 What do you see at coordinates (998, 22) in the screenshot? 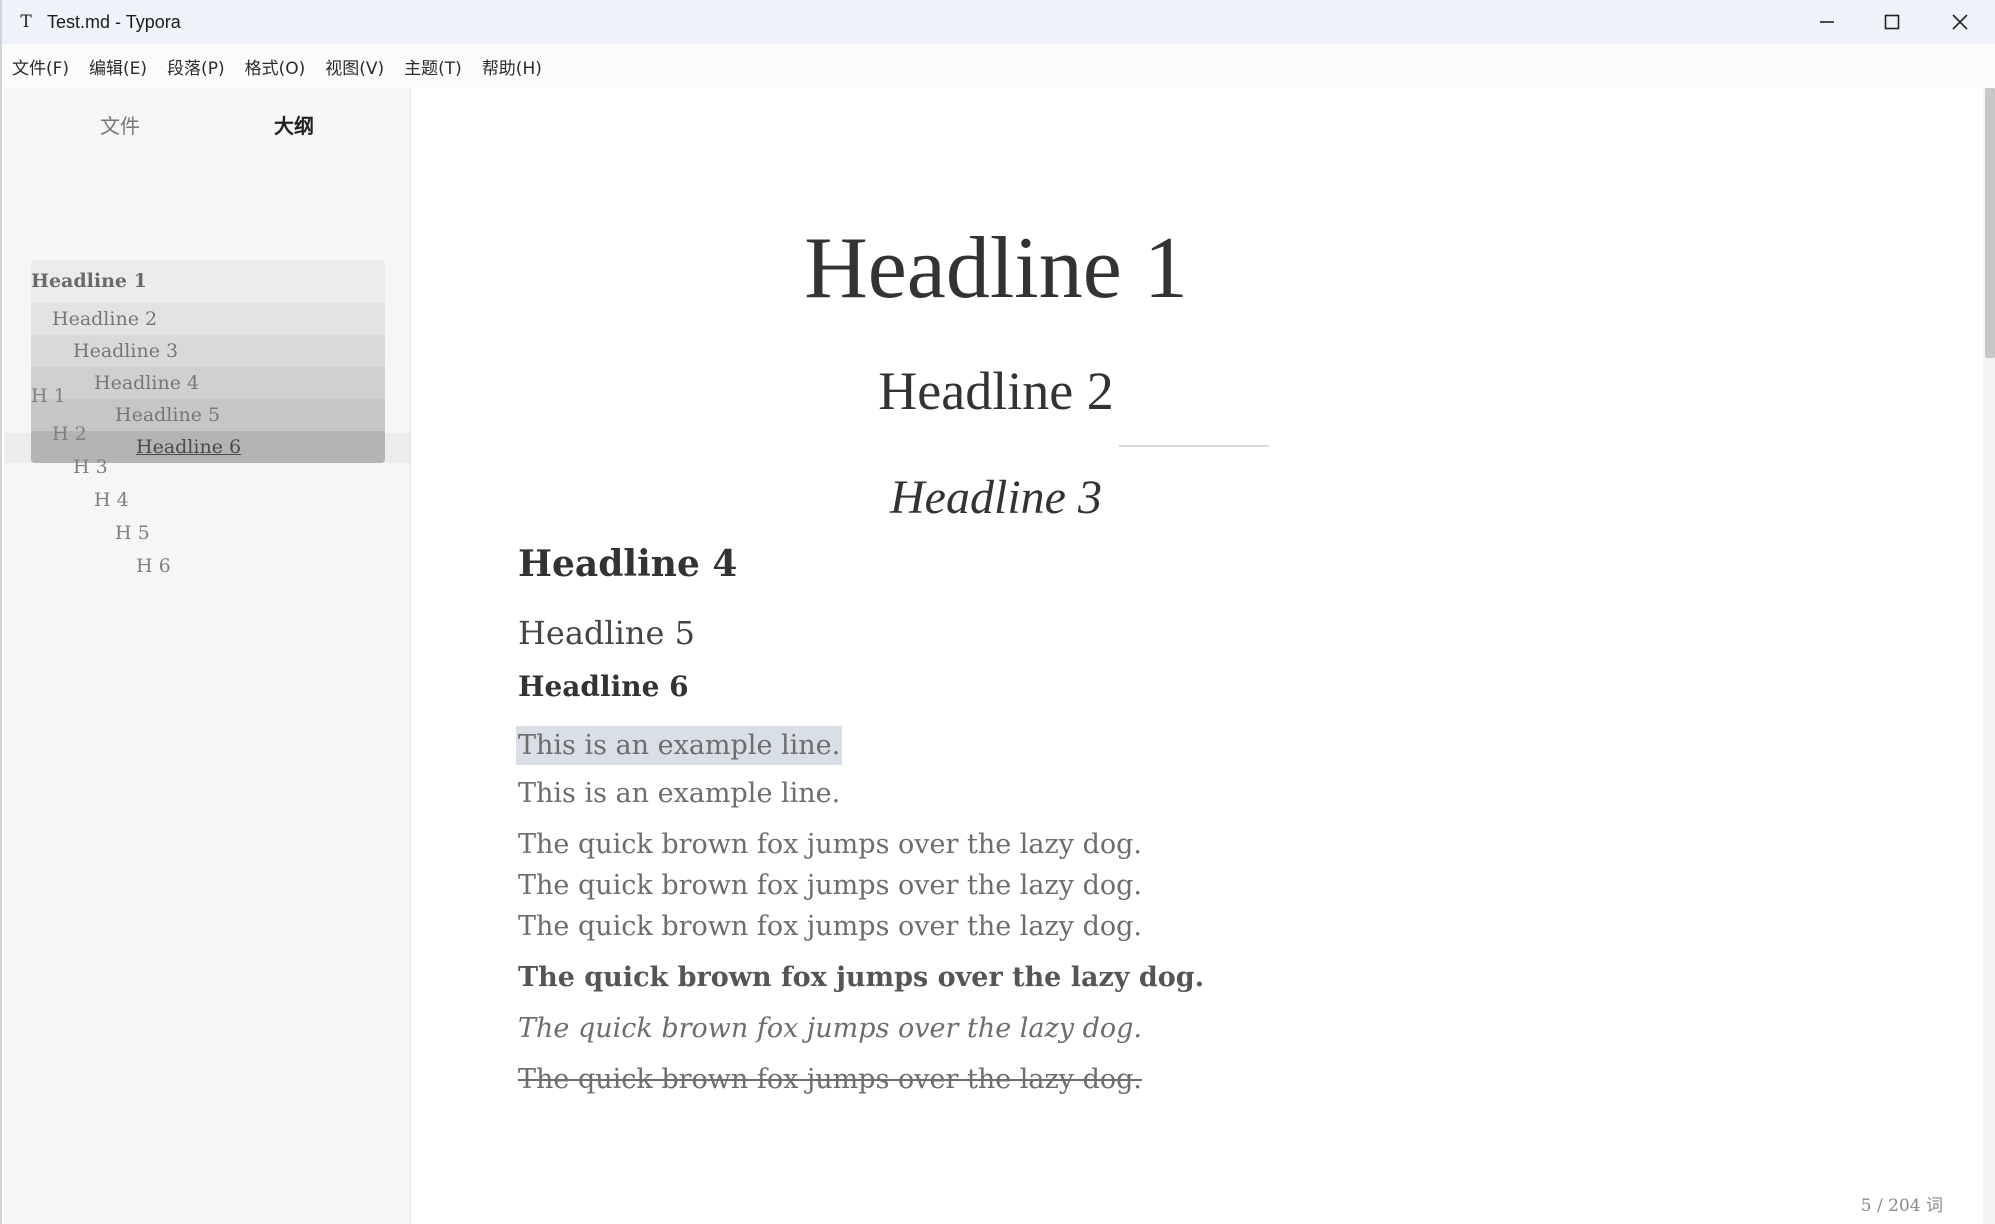
I see `title-bar: T Test.md - Typora` at bounding box center [998, 22].